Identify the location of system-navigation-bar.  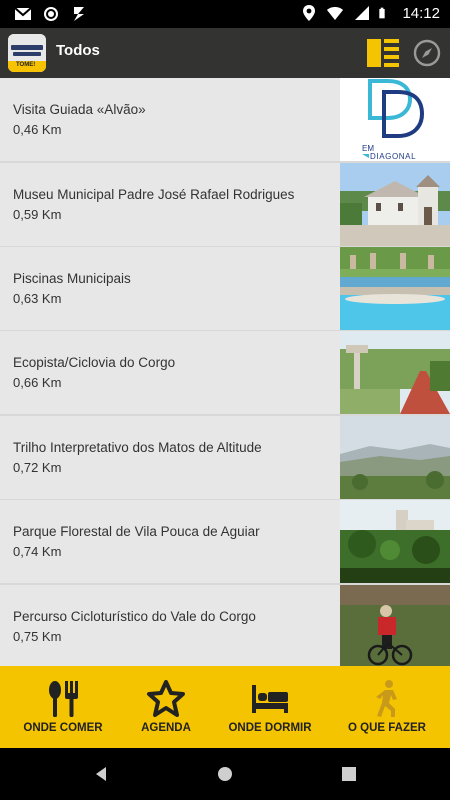
(225, 774).